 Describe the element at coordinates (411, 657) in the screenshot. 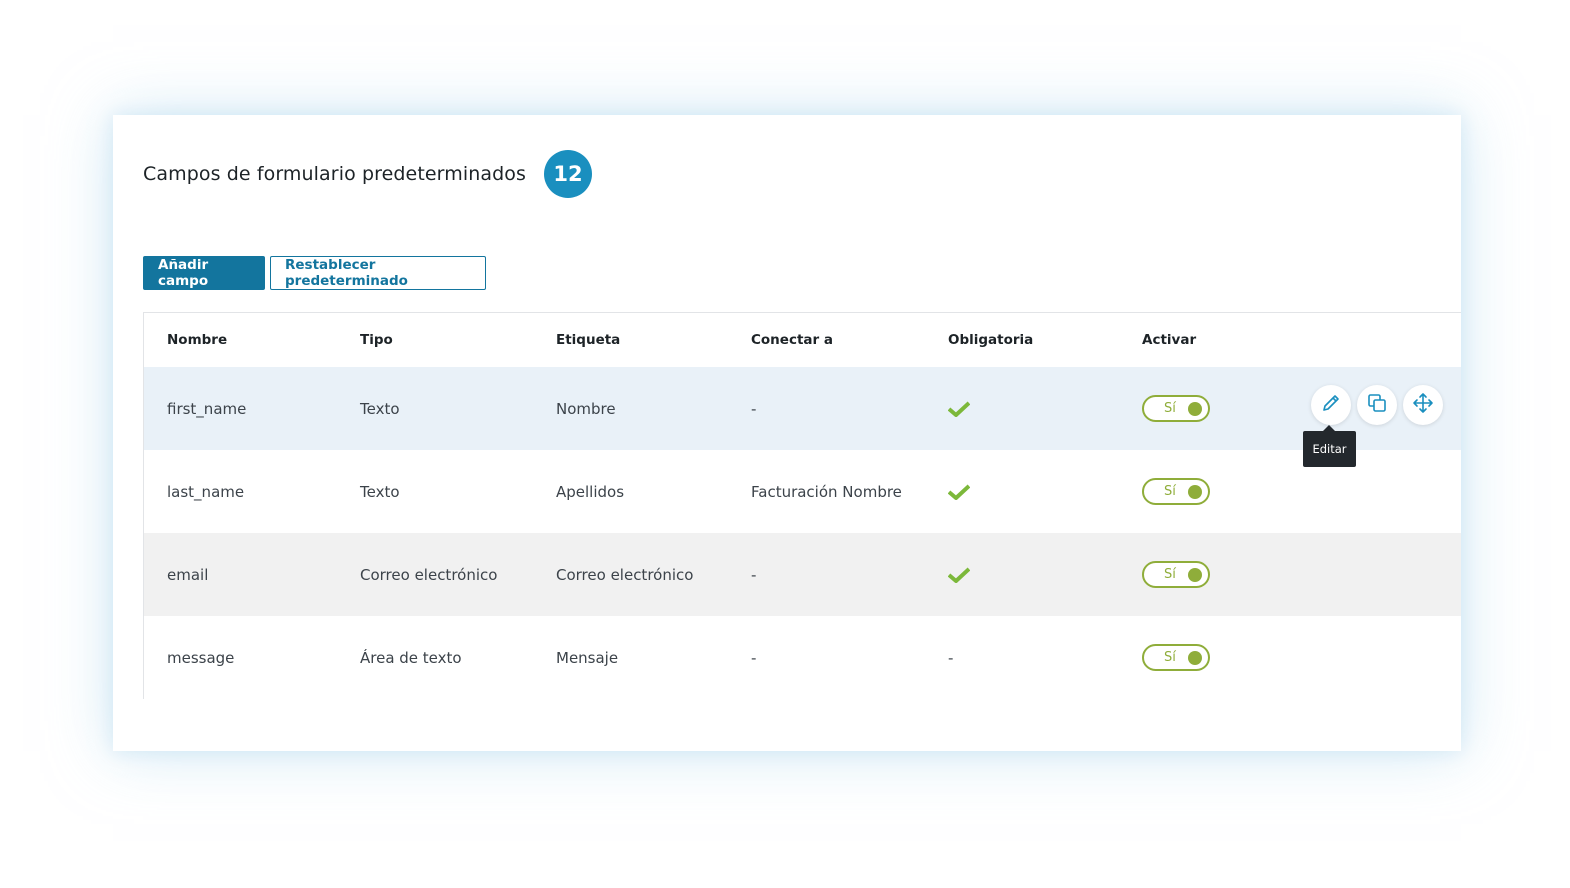

I see `cell-type: Área de texto` at that location.